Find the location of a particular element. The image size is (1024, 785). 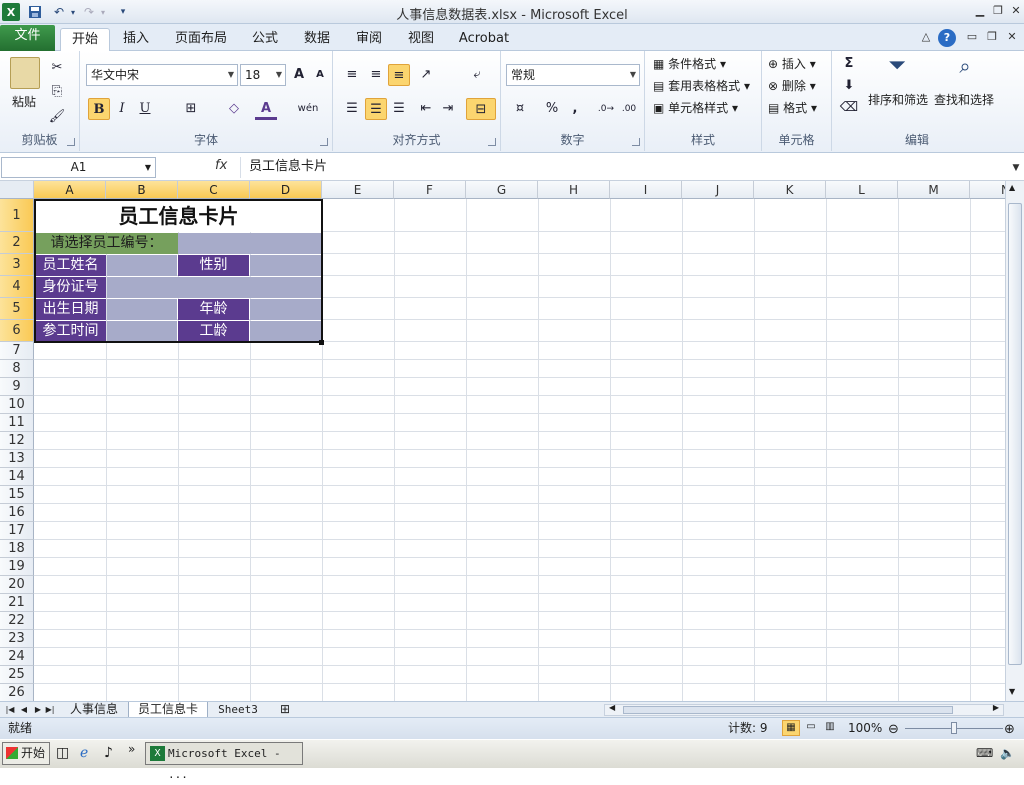

tab-view: 视图 is located at coordinates (421, 39).